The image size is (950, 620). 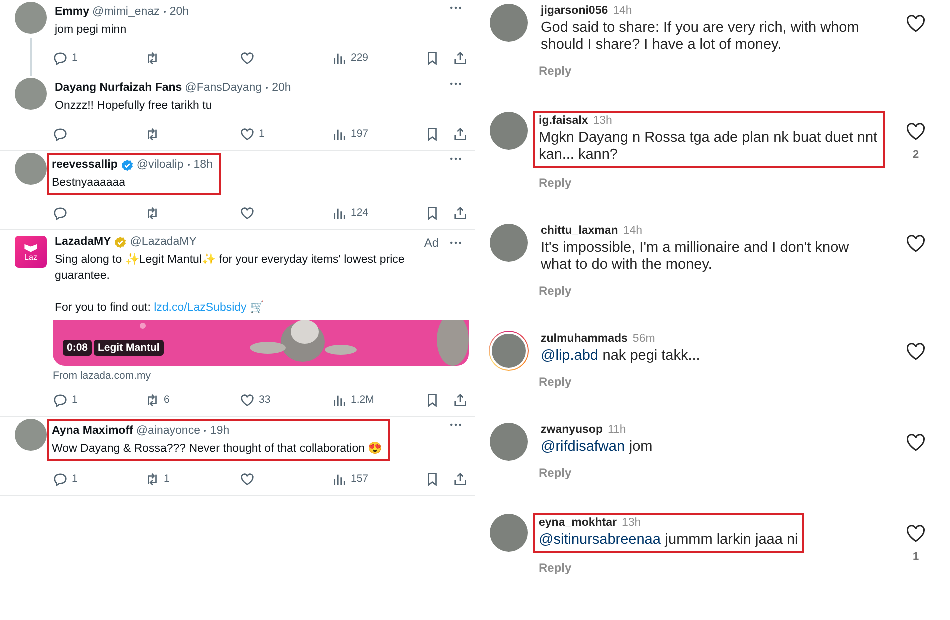 What do you see at coordinates (203, 165) in the screenshot?
I see `post-time: 18h` at bounding box center [203, 165].